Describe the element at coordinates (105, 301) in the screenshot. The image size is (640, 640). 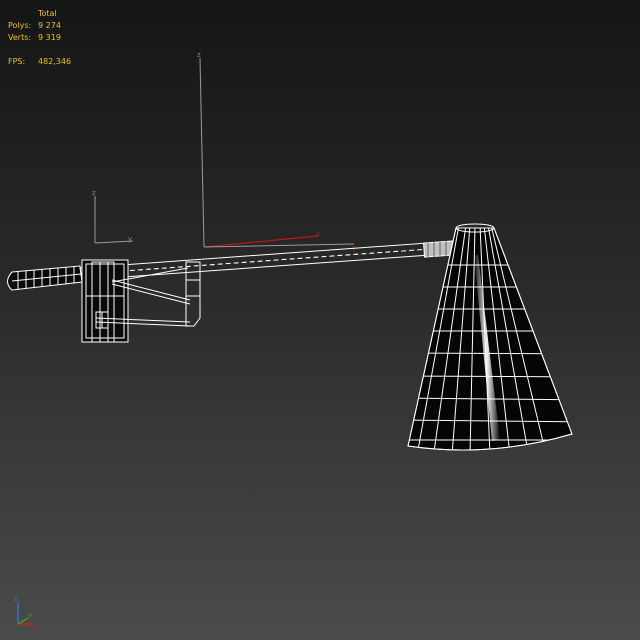
I see `lamp-wall-bracket` at that location.